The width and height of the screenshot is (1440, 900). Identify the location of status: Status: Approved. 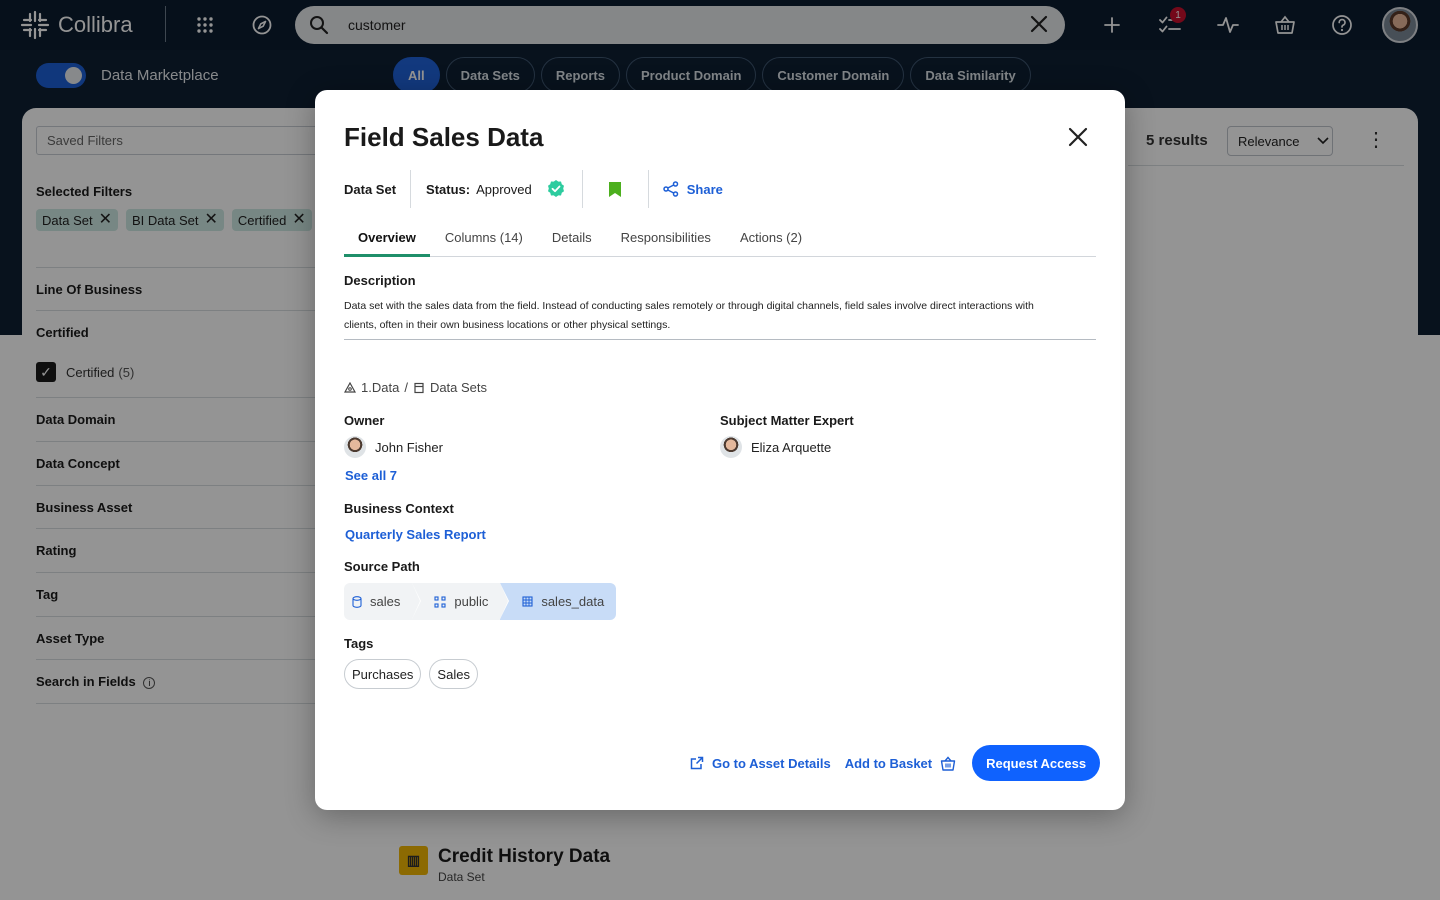
(497, 189).